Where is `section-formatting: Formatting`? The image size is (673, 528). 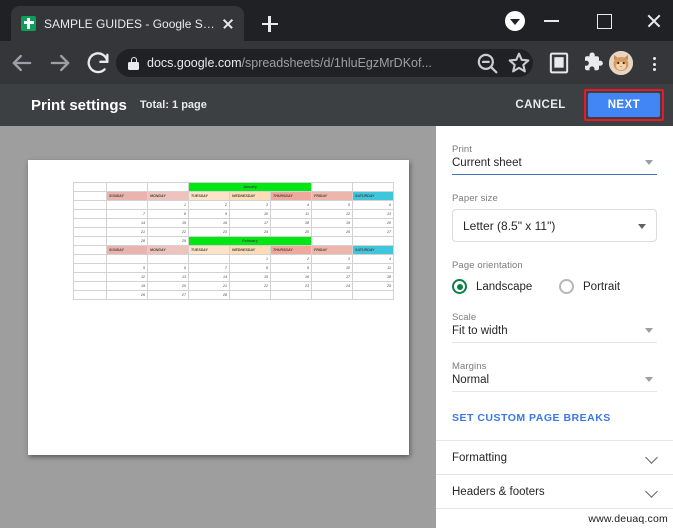 section-formatting: Formatting is located at coordinates (554, 458).